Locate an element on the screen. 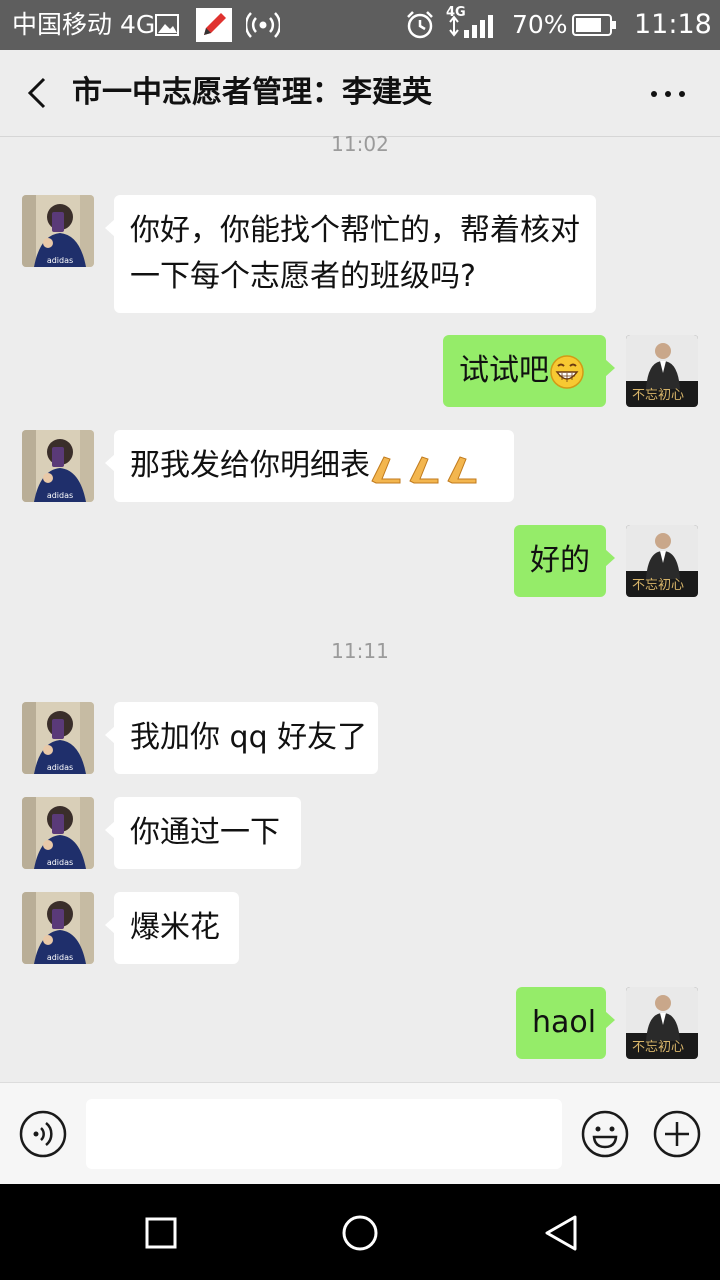  pencil-app-icon is located at coordinates (214, 25).